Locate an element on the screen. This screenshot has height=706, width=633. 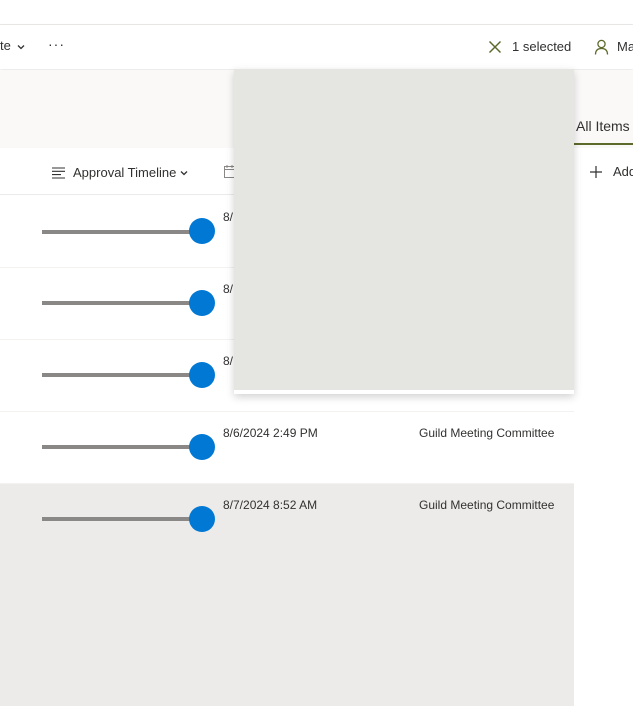
created-date: 8/6/2024 2:49 PM is located at coordinates (270, 433).